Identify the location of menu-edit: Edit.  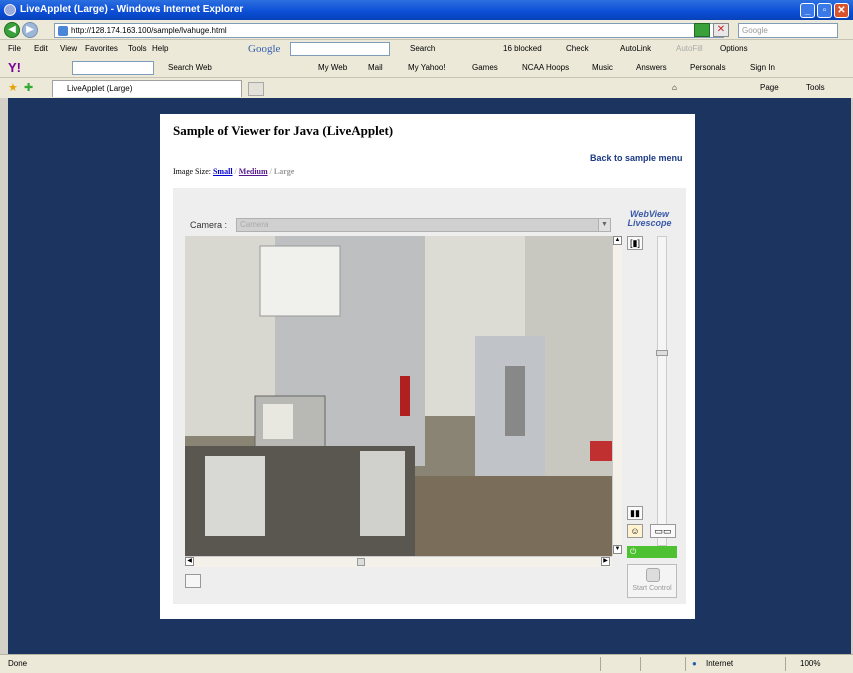
(41, 49).